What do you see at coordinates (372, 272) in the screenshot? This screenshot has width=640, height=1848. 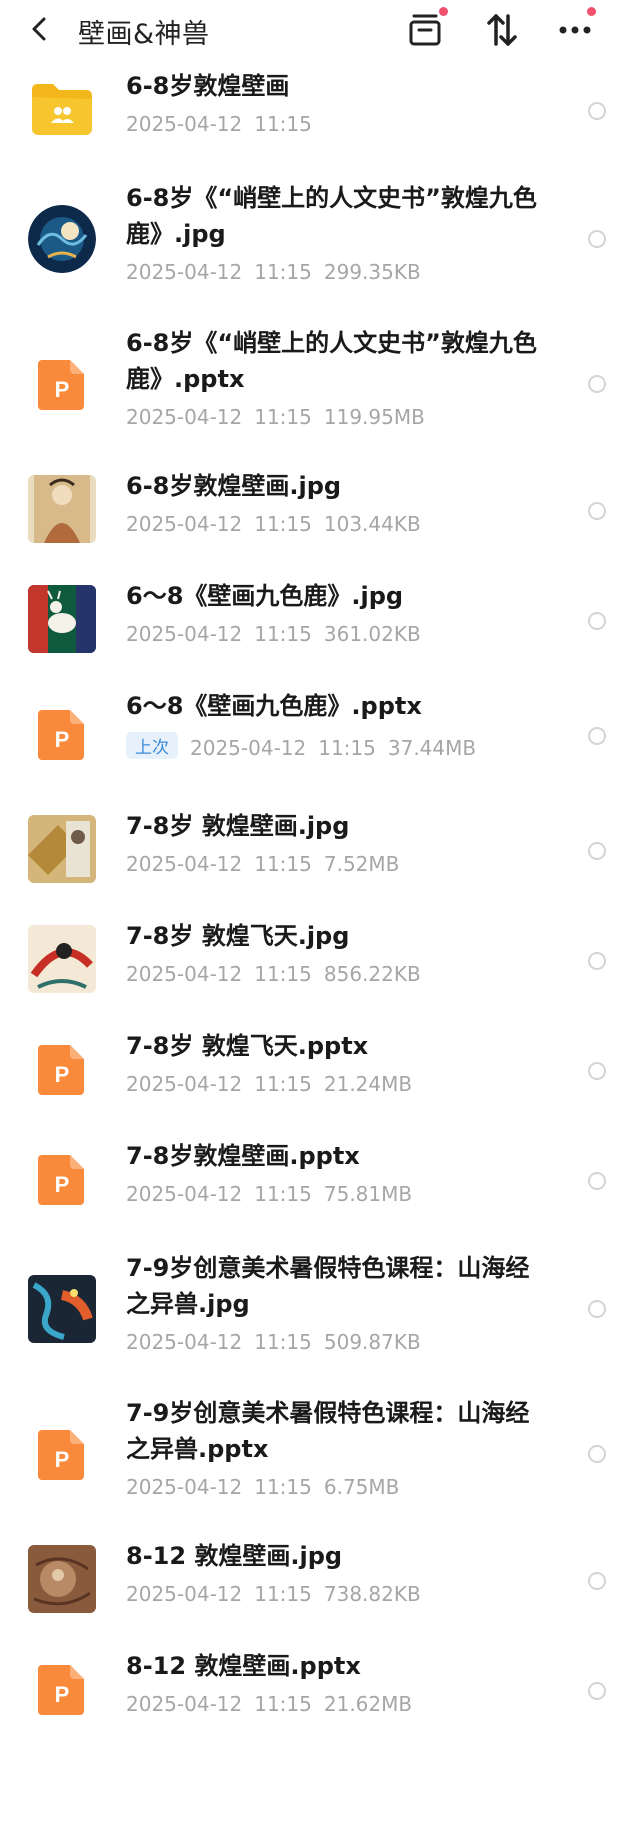 I see `file-size: 299.35KB` at bounding box center [372, 272].